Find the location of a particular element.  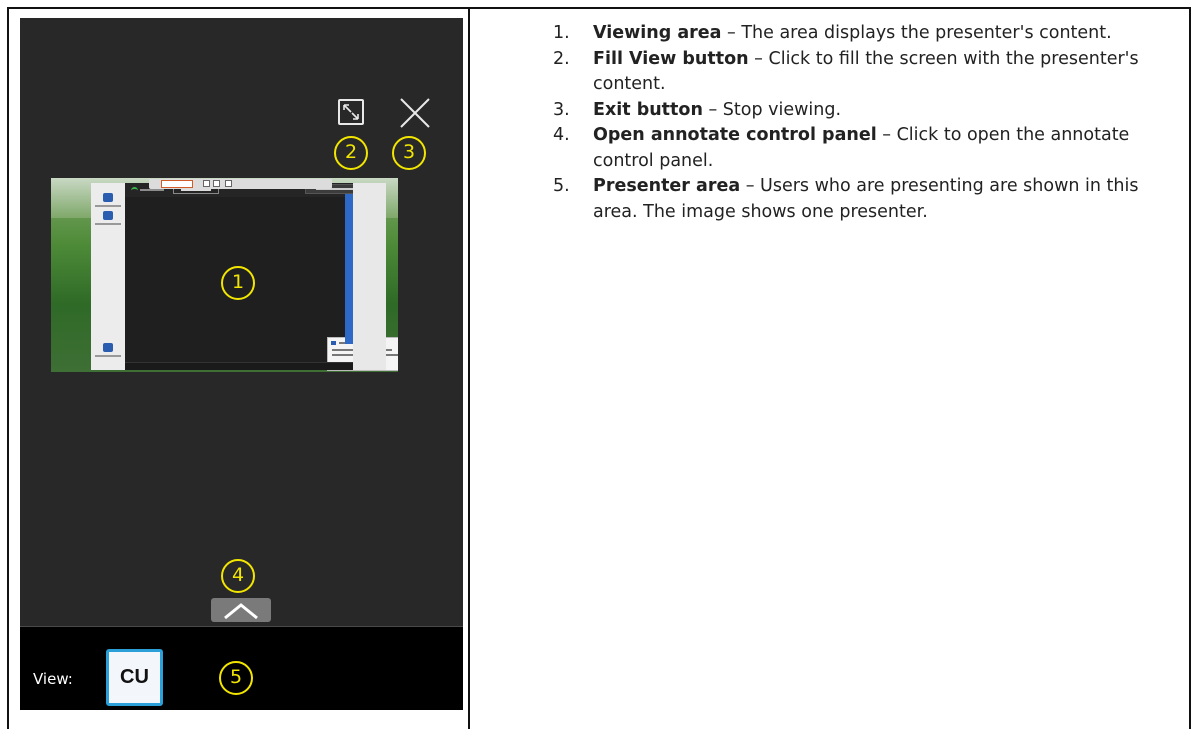

callout-3: 3 is located at coordinates (409, 153).